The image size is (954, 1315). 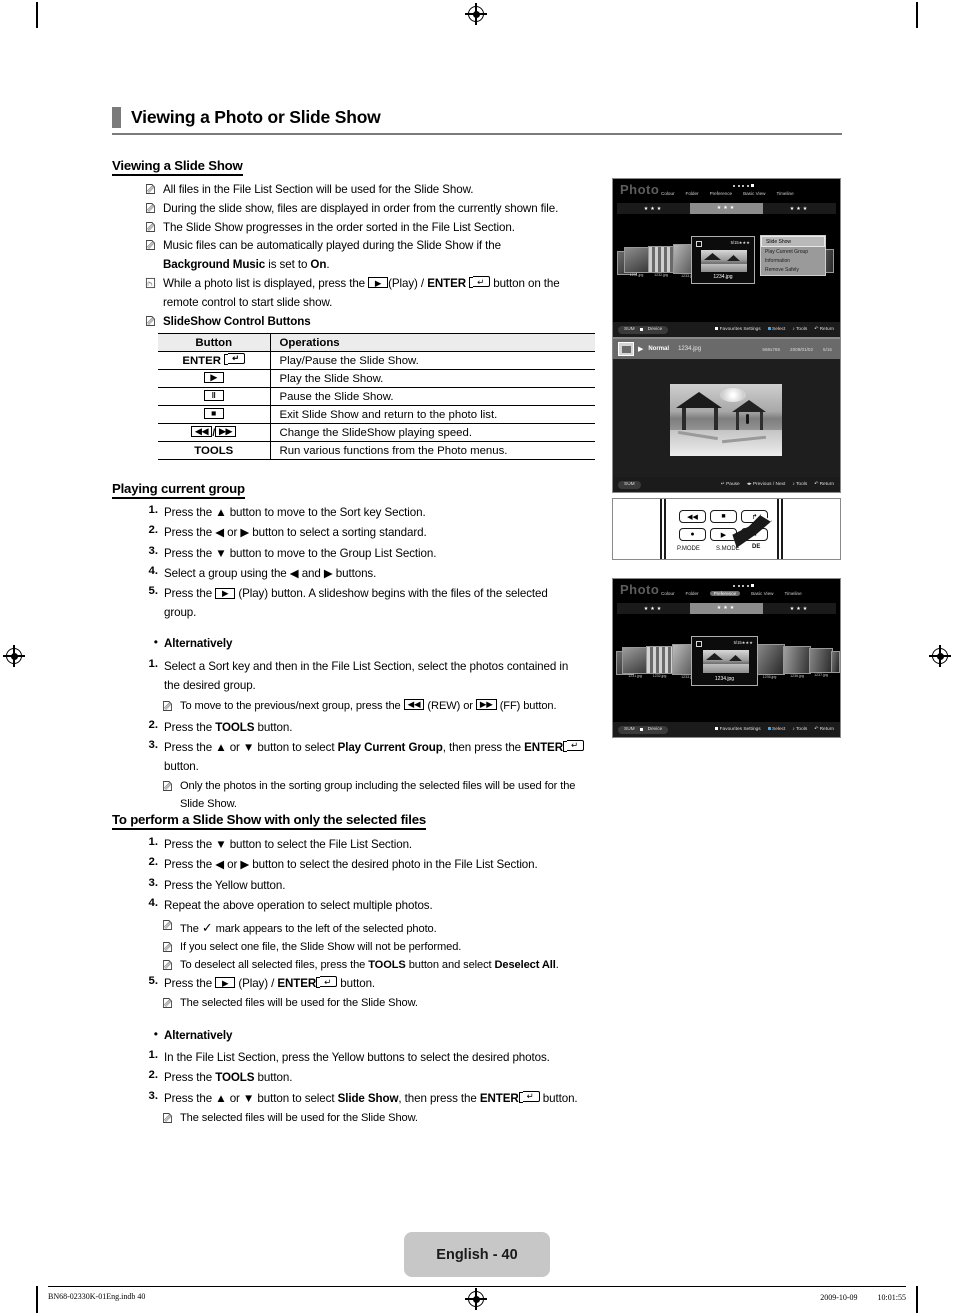 I want to click on step-text-block: Press the TOOLS button., so click(x=228, y=1078).